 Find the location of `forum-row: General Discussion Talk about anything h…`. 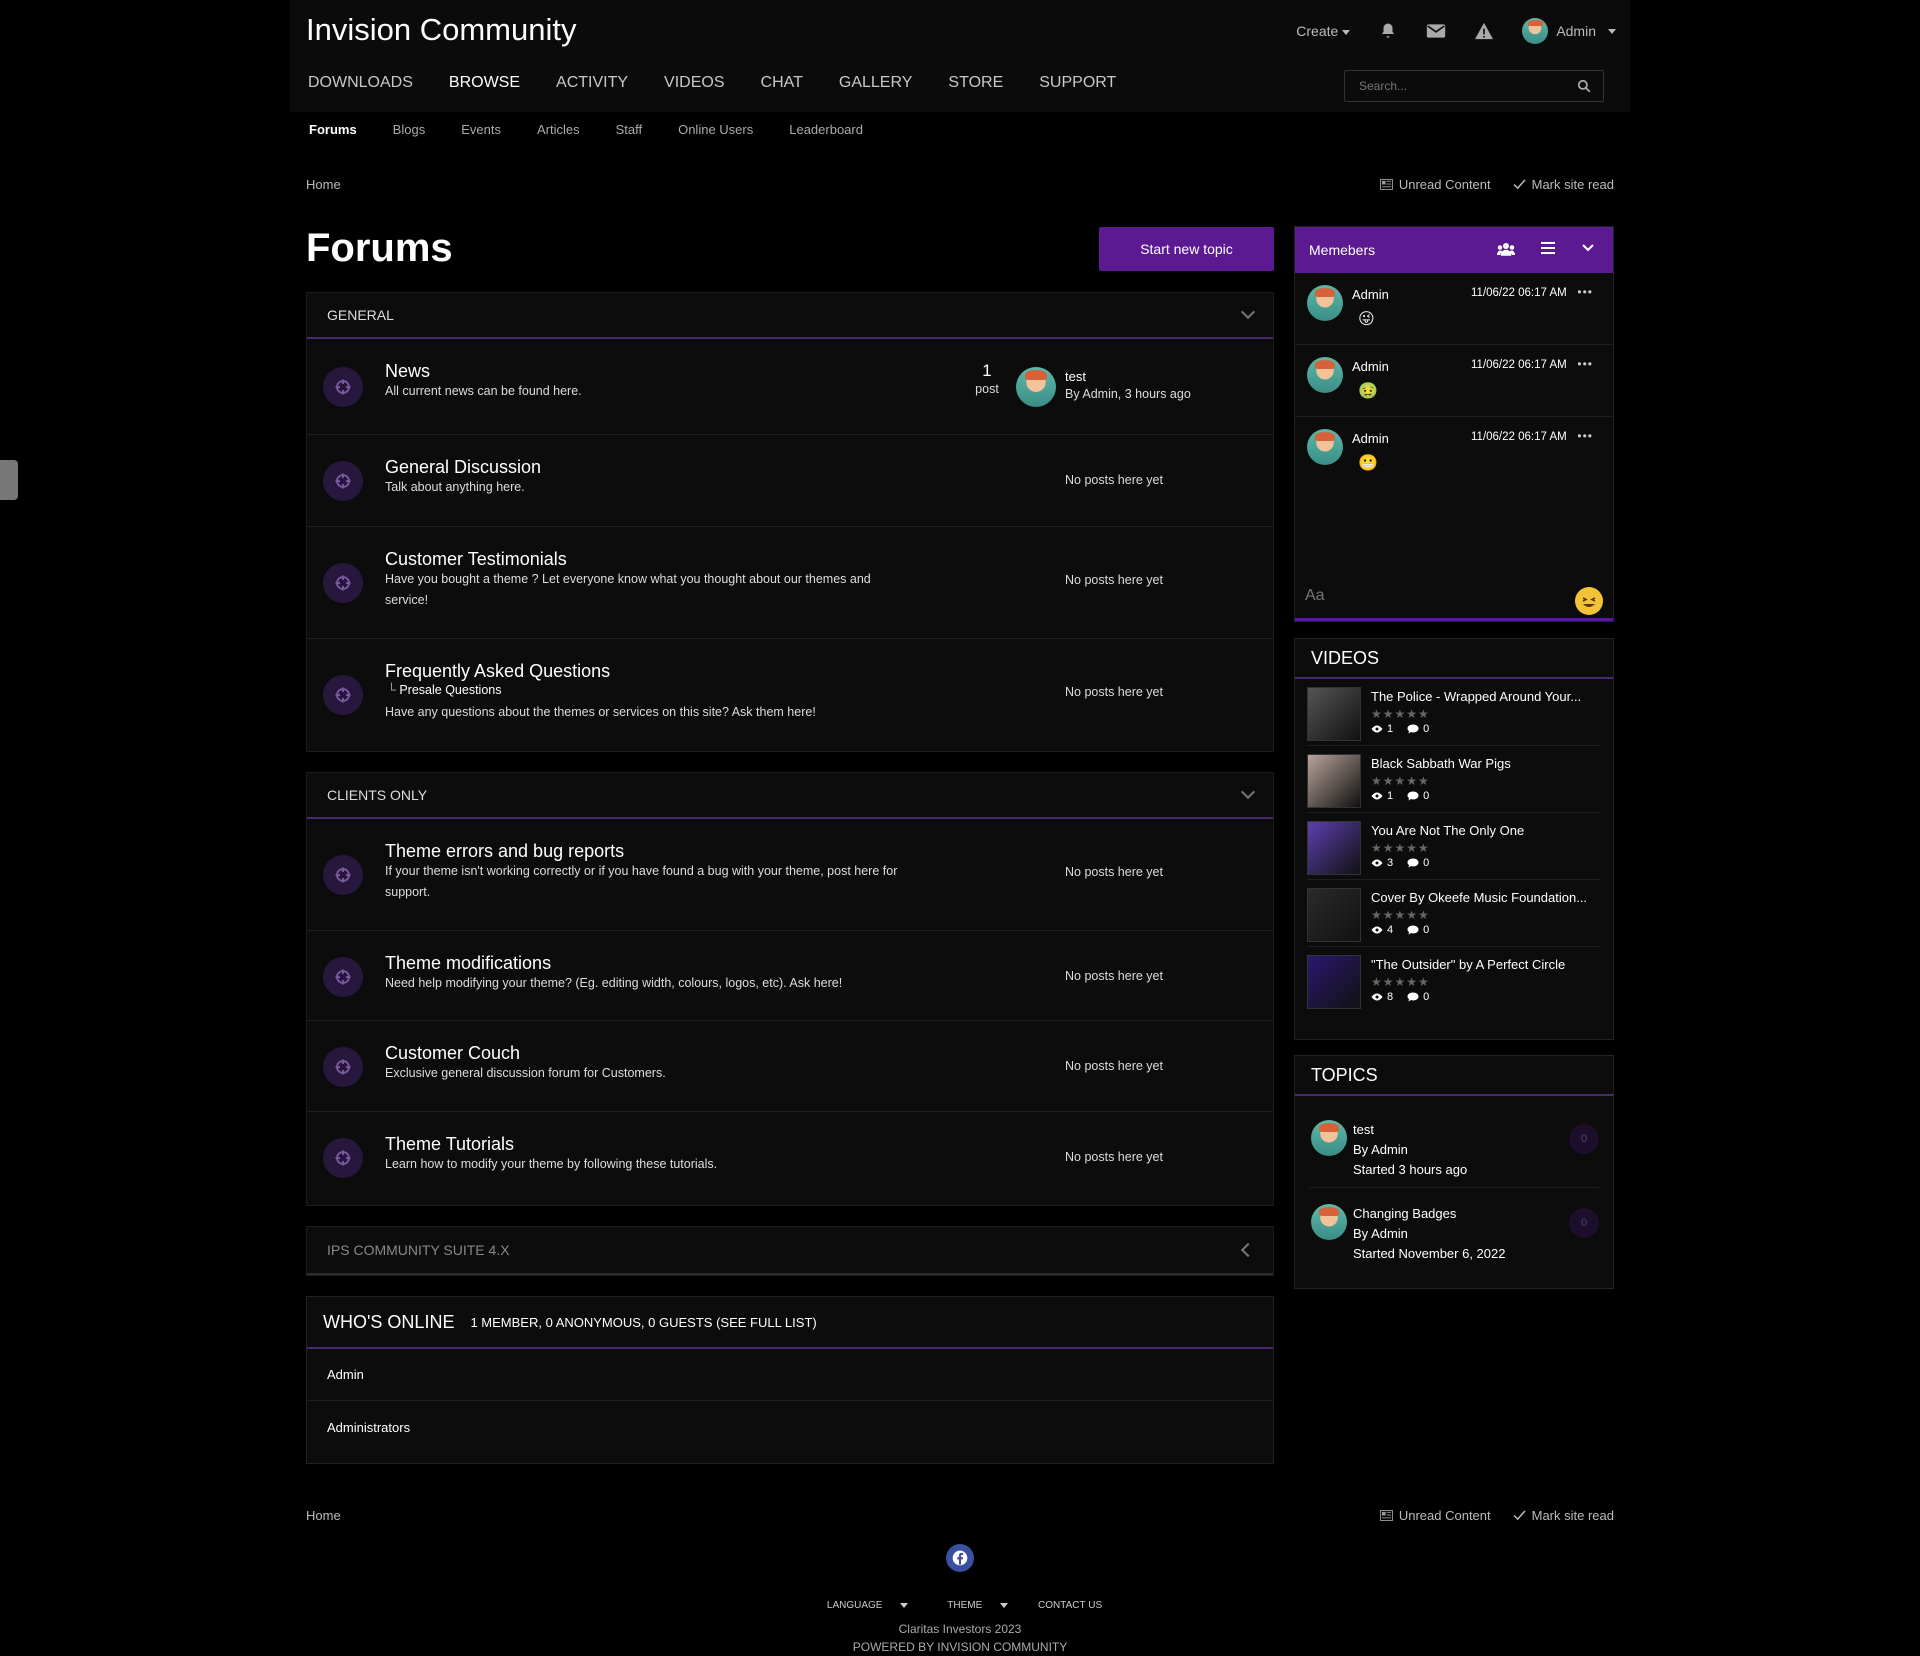

forum-row: General Discussion Talk about anything h… is located at coordinates (790, 481).